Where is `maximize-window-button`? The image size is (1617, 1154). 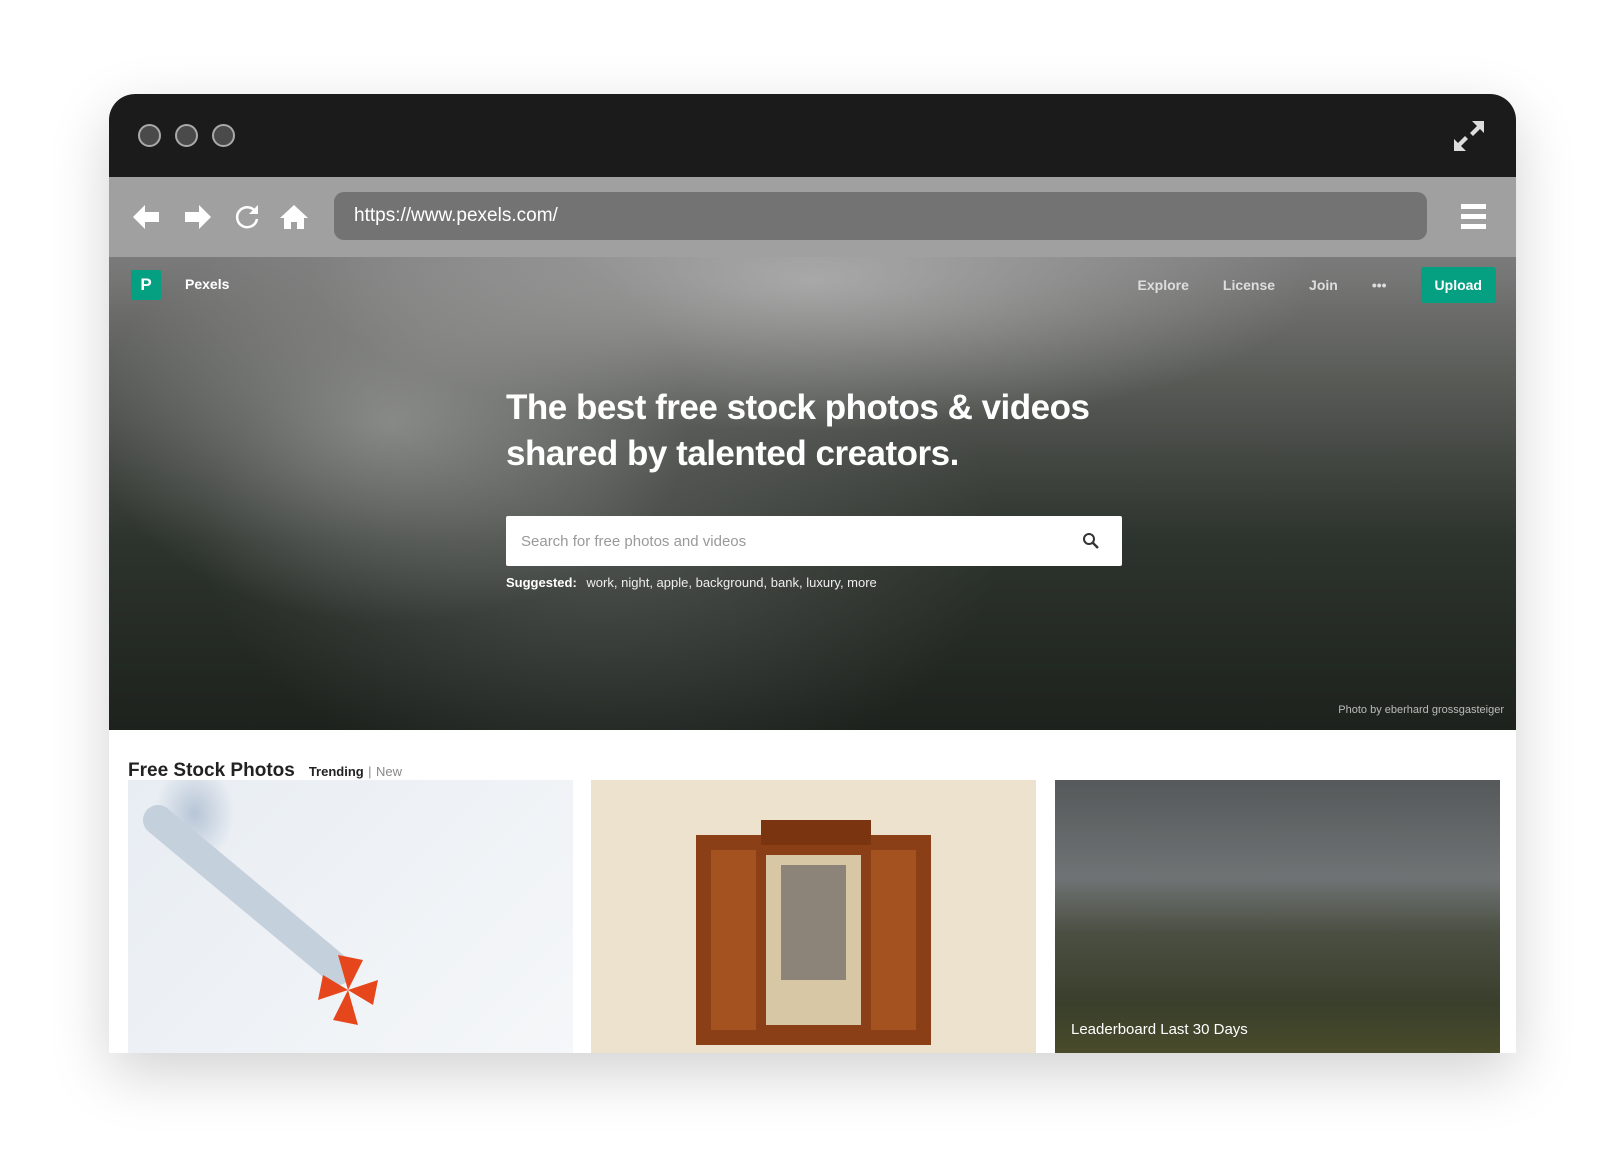
maximize-window-button is located at coordinates (223, 135).